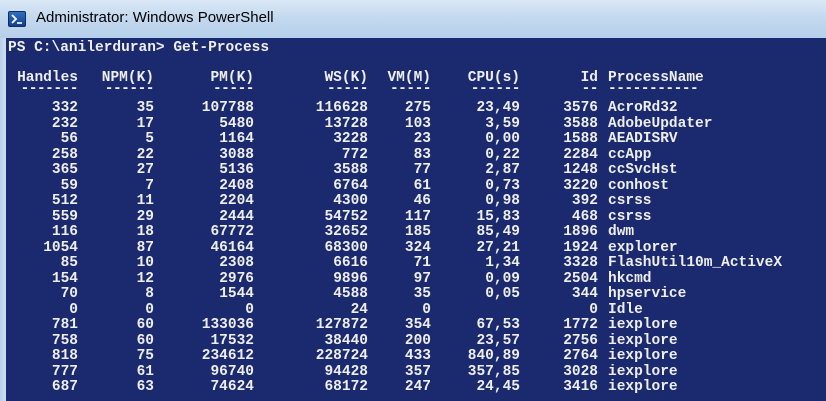 Image resolution: width=826 pixels, height=401 pixels. I want to click on cell-handles: 781, so click(64, 325).